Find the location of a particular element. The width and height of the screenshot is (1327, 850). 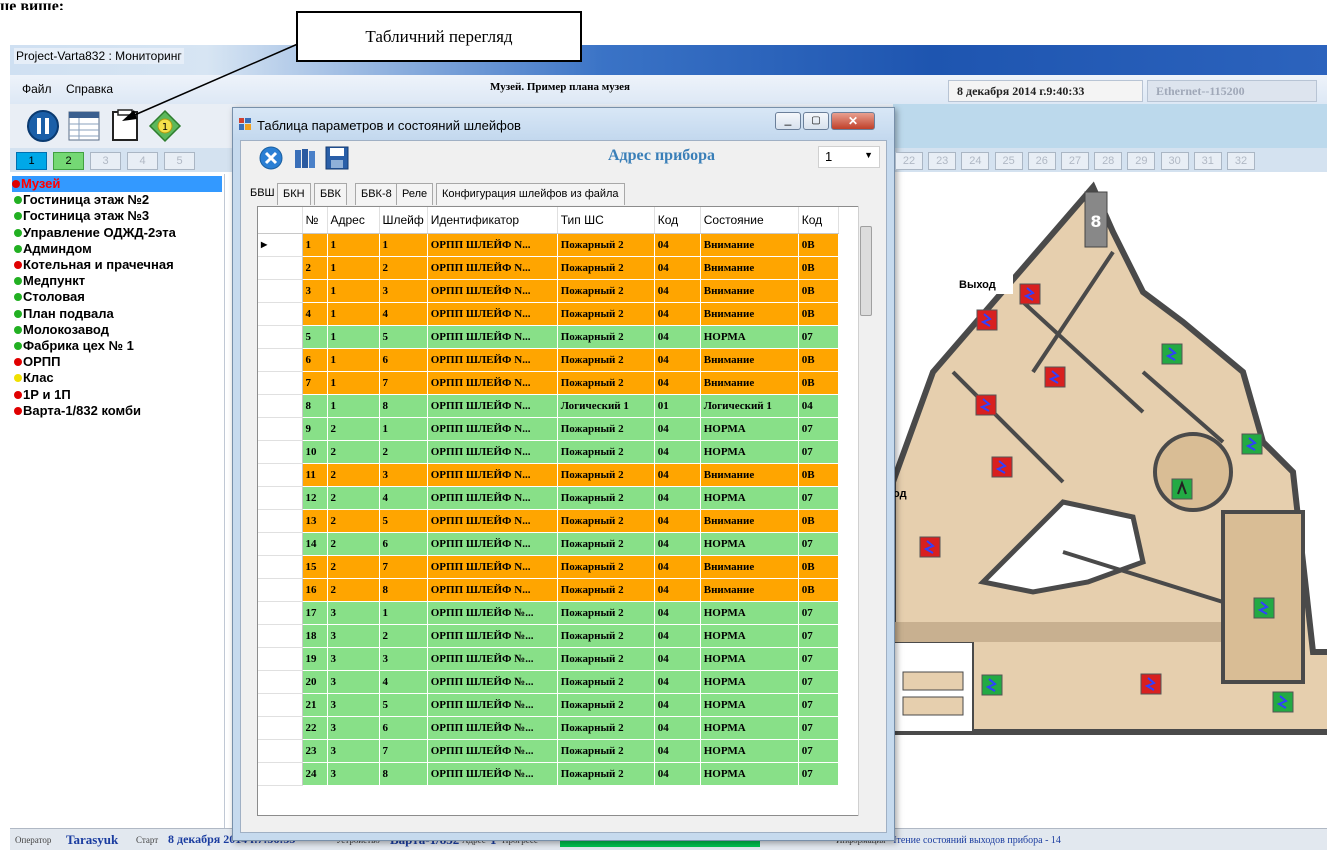

menu-file: Файл is located at coordinates (37, 89).